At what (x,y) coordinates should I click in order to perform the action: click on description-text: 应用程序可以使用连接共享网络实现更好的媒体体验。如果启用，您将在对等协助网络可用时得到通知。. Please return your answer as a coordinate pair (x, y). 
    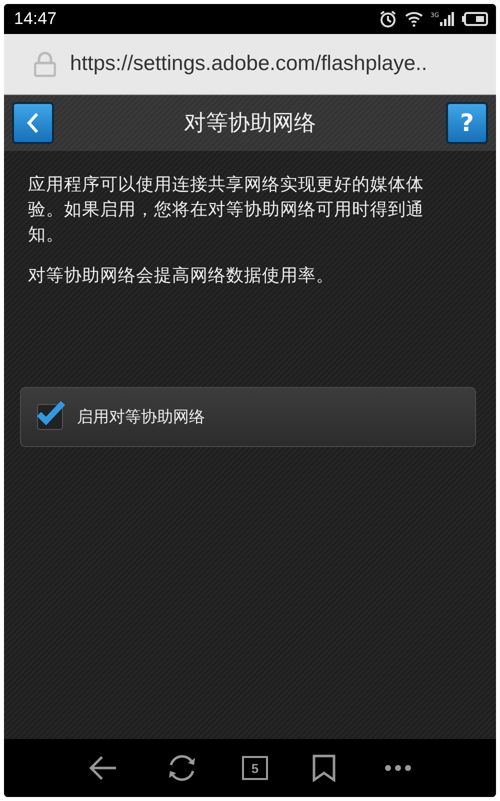
    Looking at the image, I should click on (226, 210).